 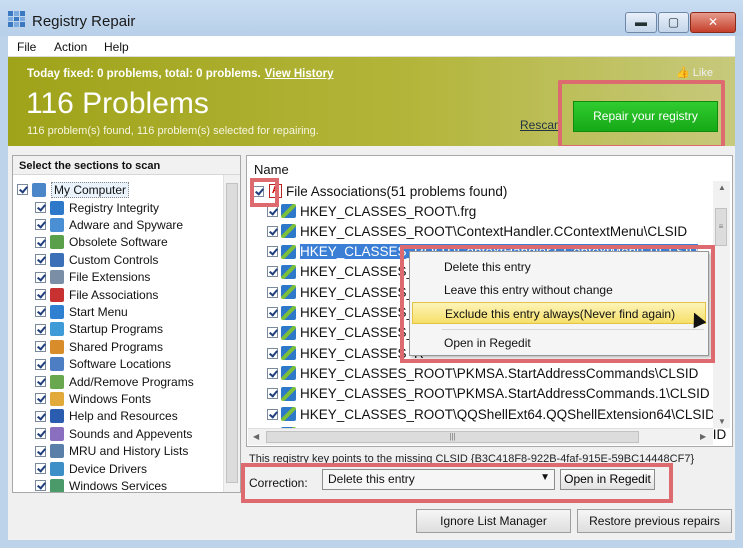 I want to click on scroll-down-icon: ▼, so click(x=722, y=421).